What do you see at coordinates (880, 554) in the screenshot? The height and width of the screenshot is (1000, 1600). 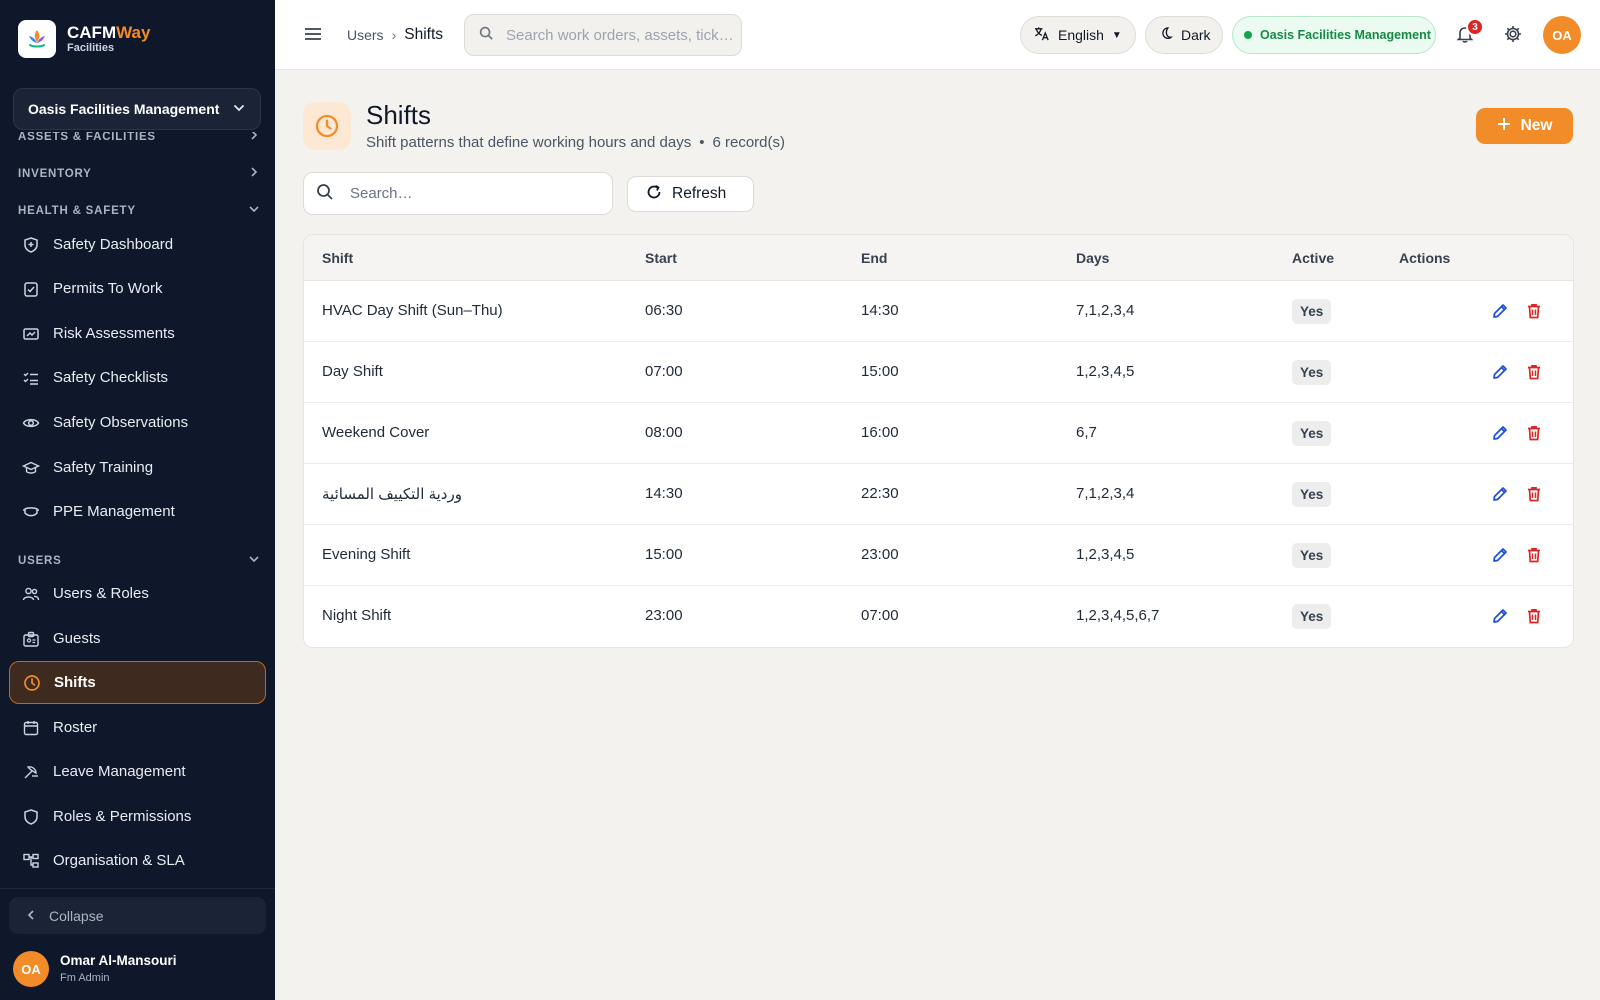 I see `shift-end-cell: 23:00` at bounding box center [880, 554].